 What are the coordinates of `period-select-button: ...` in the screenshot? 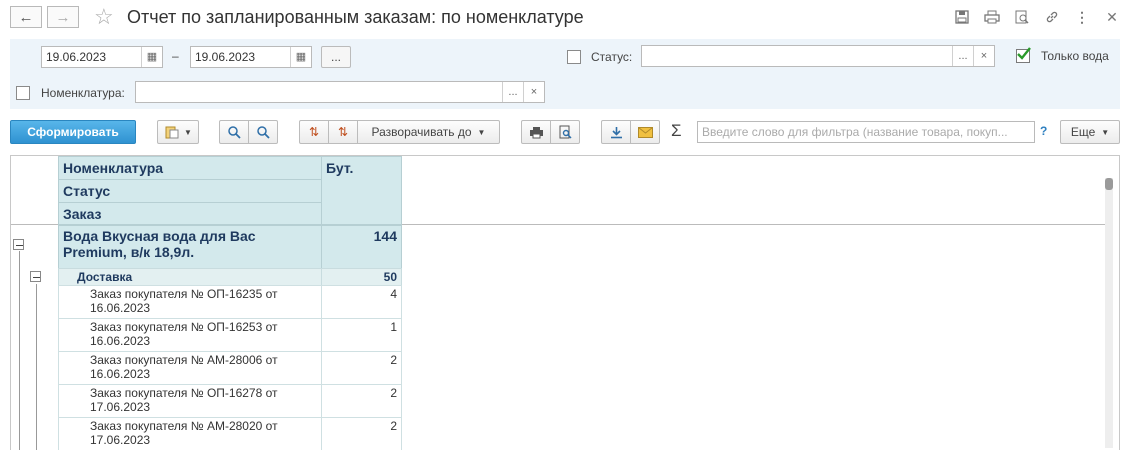 It's located at (336, 57).